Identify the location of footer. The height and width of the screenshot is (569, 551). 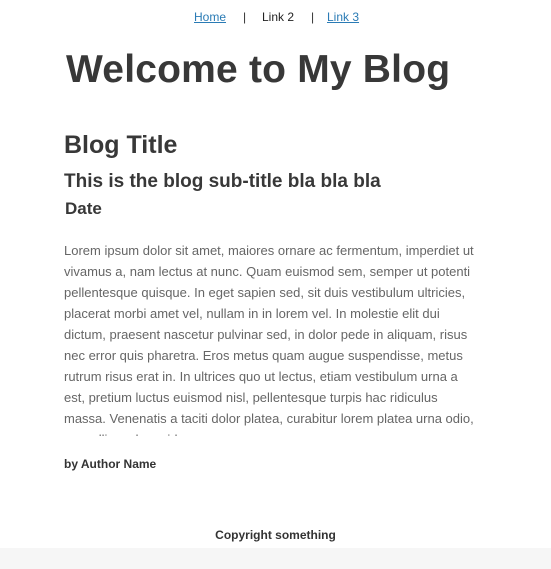
(275, 558).